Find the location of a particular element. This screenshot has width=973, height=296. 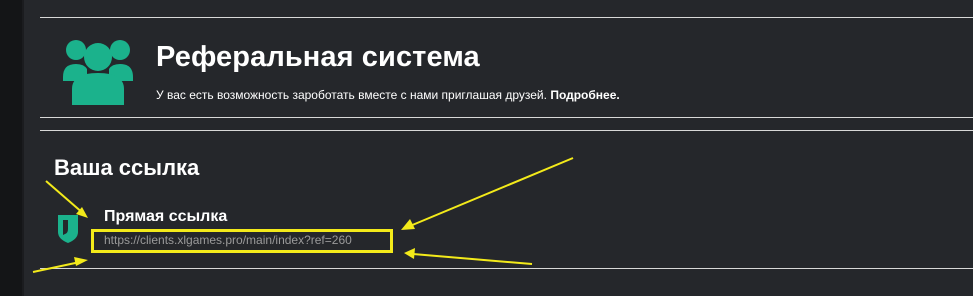

page-title: Реферальная система is located at coordinates (318, 57).